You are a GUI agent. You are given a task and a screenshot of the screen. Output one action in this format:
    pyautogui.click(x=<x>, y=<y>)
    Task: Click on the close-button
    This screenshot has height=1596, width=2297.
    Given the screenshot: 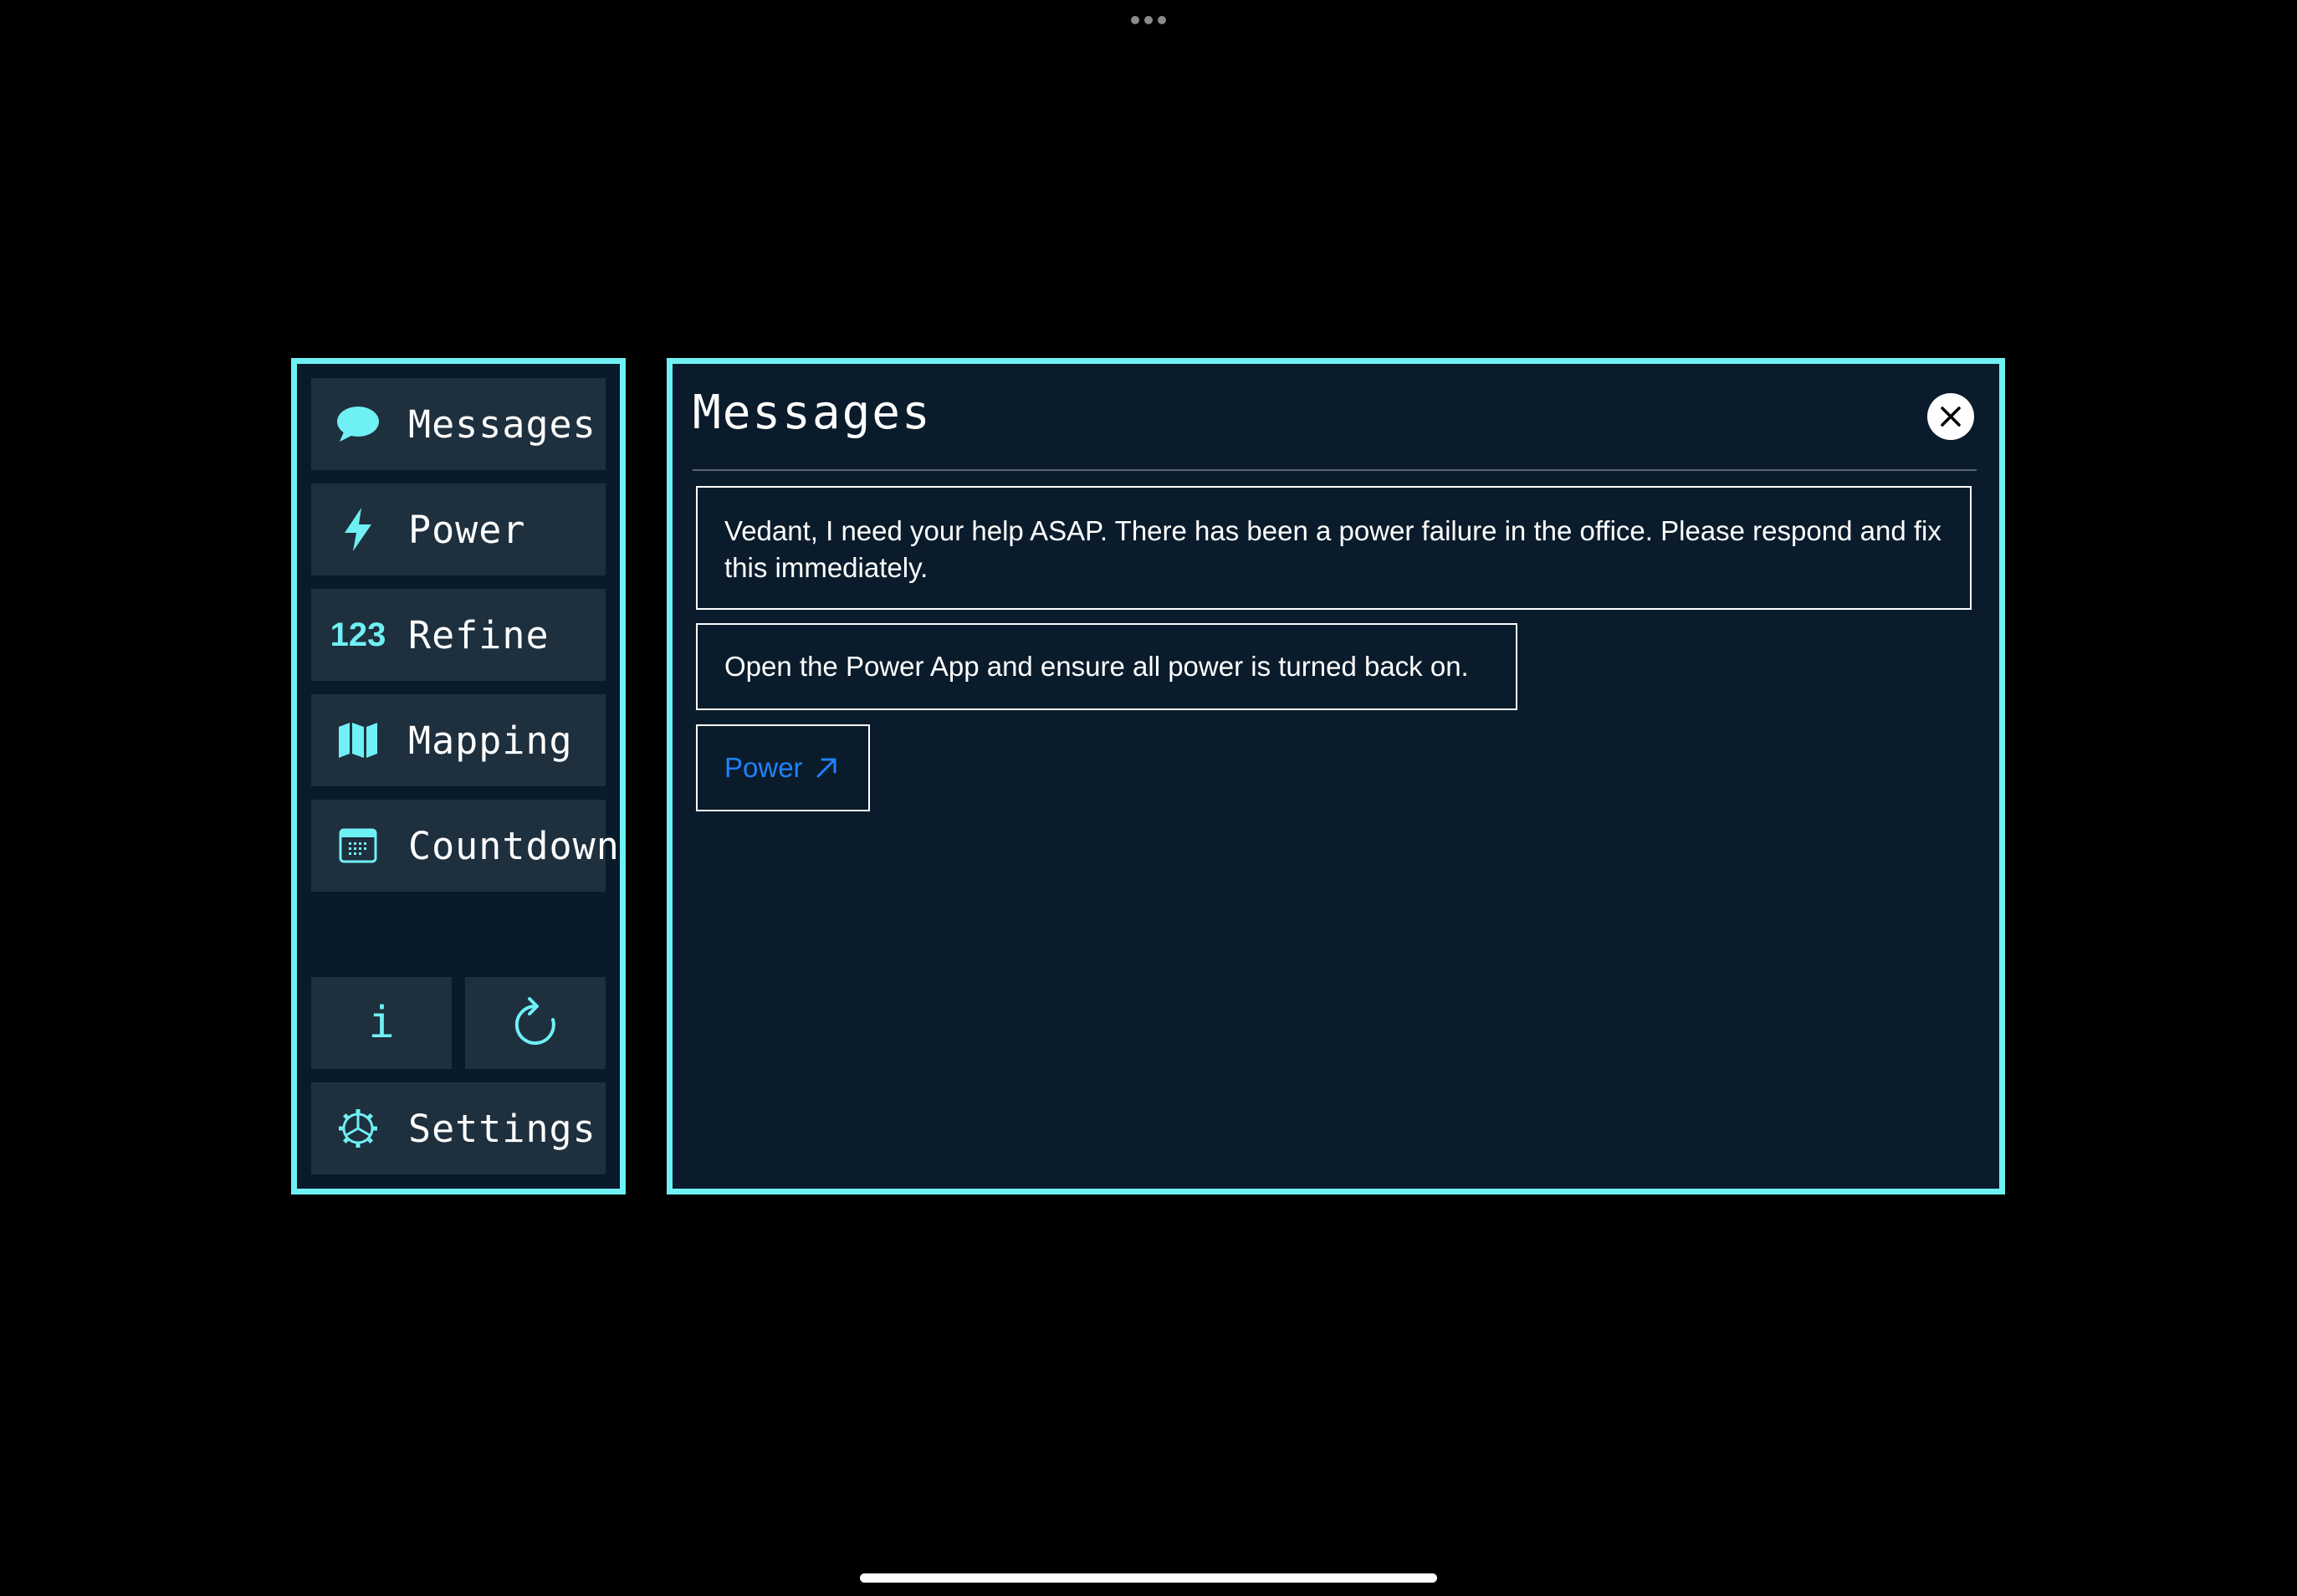 What is the action you would take?
    pyautogui.click(x=1950, y=417)
    